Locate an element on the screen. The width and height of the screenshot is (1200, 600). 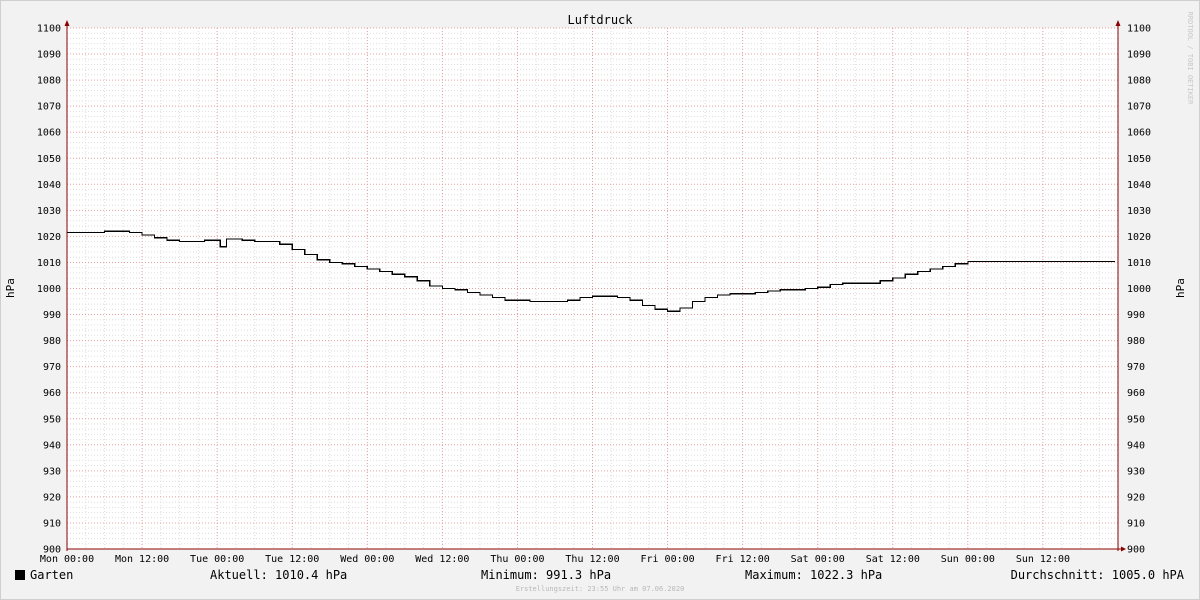
y-tick-label-right: 990 is located at coordinates (1136, 315).